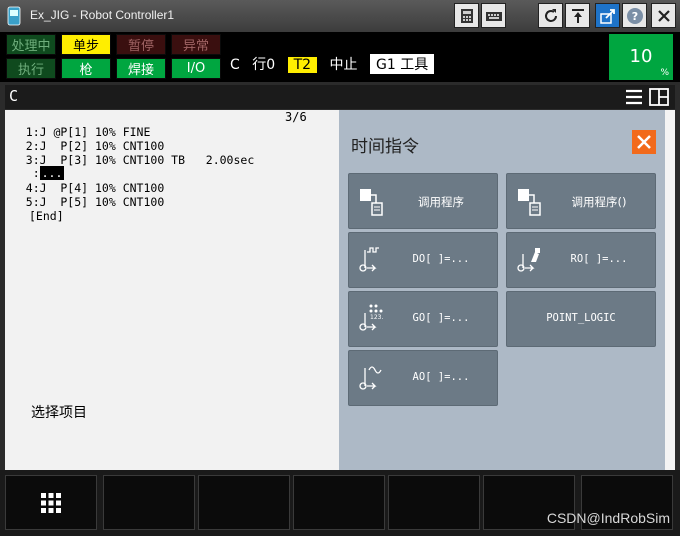 This screenshot has width=680, height=536. What do you see at coordinates (343, 65) in the screenshot?
I see `status-state: 中止` at bounding box center [343, 65].